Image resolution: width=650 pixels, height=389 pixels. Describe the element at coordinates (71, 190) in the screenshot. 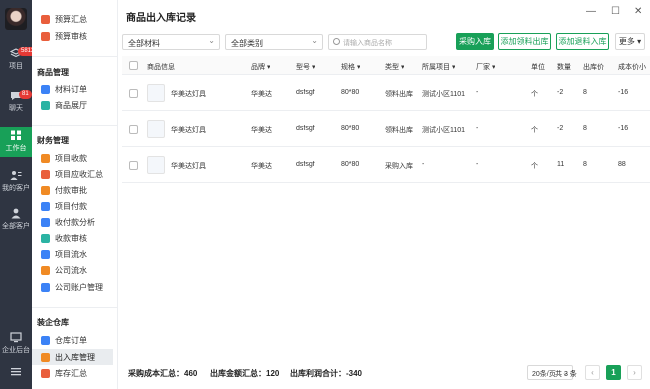

I see `sidebar-item-label: 付款审批` at that location.